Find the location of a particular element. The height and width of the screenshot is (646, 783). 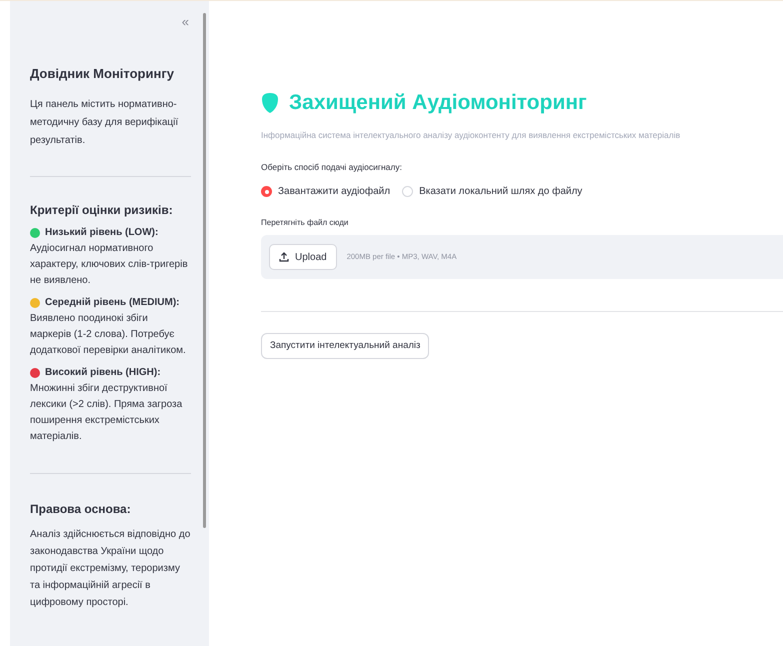

risk-level-name: Низький рівень (LOW): is located at coordinates (101, 233).